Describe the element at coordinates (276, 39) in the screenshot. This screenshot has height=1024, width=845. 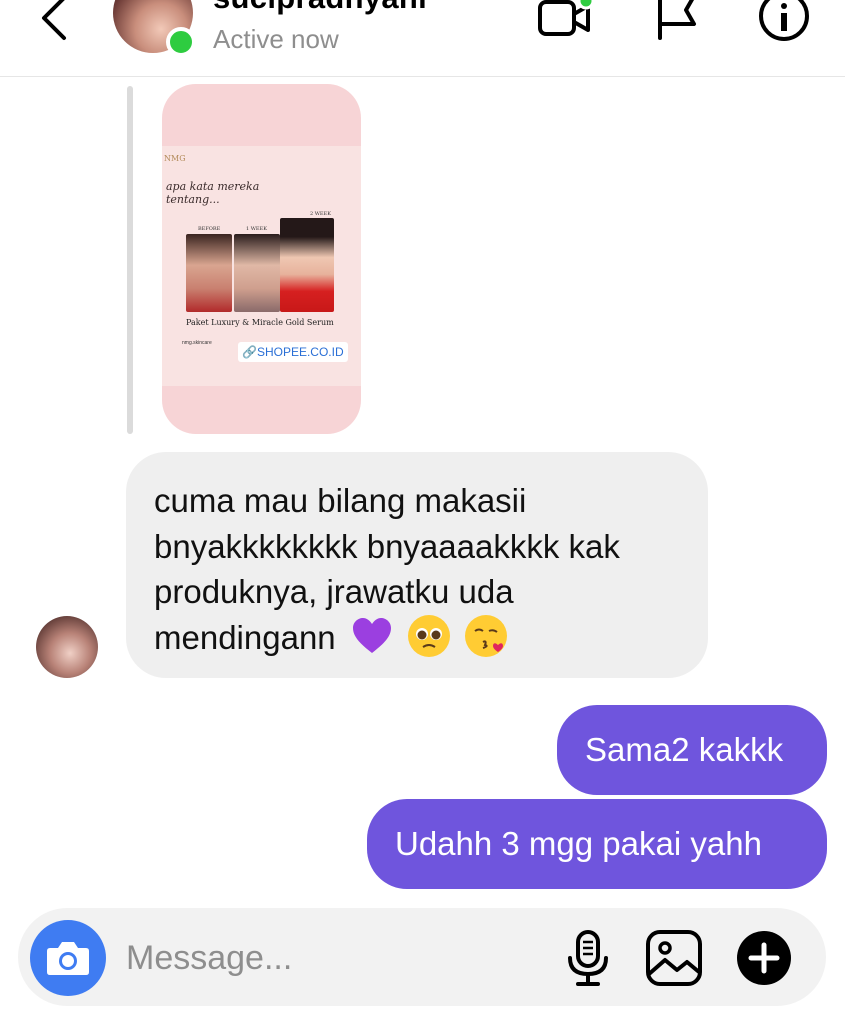
I see `active-status: Active now` at that location.